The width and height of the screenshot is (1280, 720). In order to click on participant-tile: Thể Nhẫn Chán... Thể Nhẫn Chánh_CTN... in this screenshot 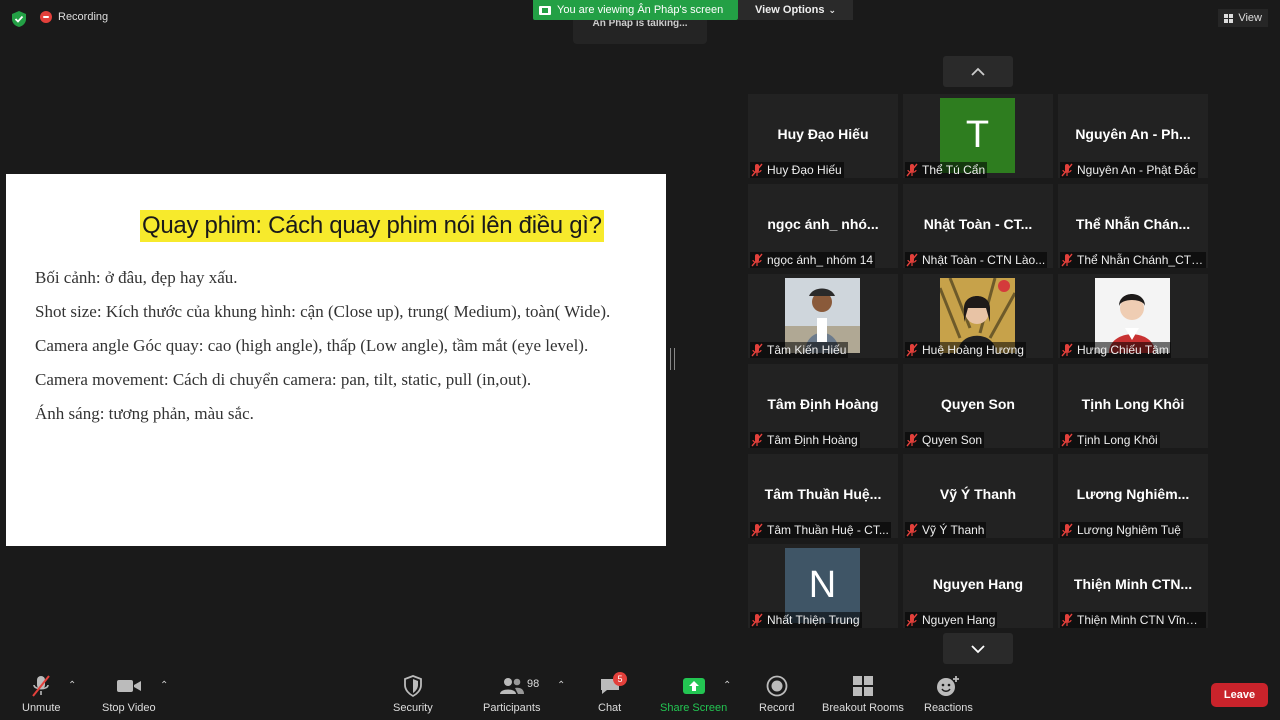, I will do `click(1133, 226)`.